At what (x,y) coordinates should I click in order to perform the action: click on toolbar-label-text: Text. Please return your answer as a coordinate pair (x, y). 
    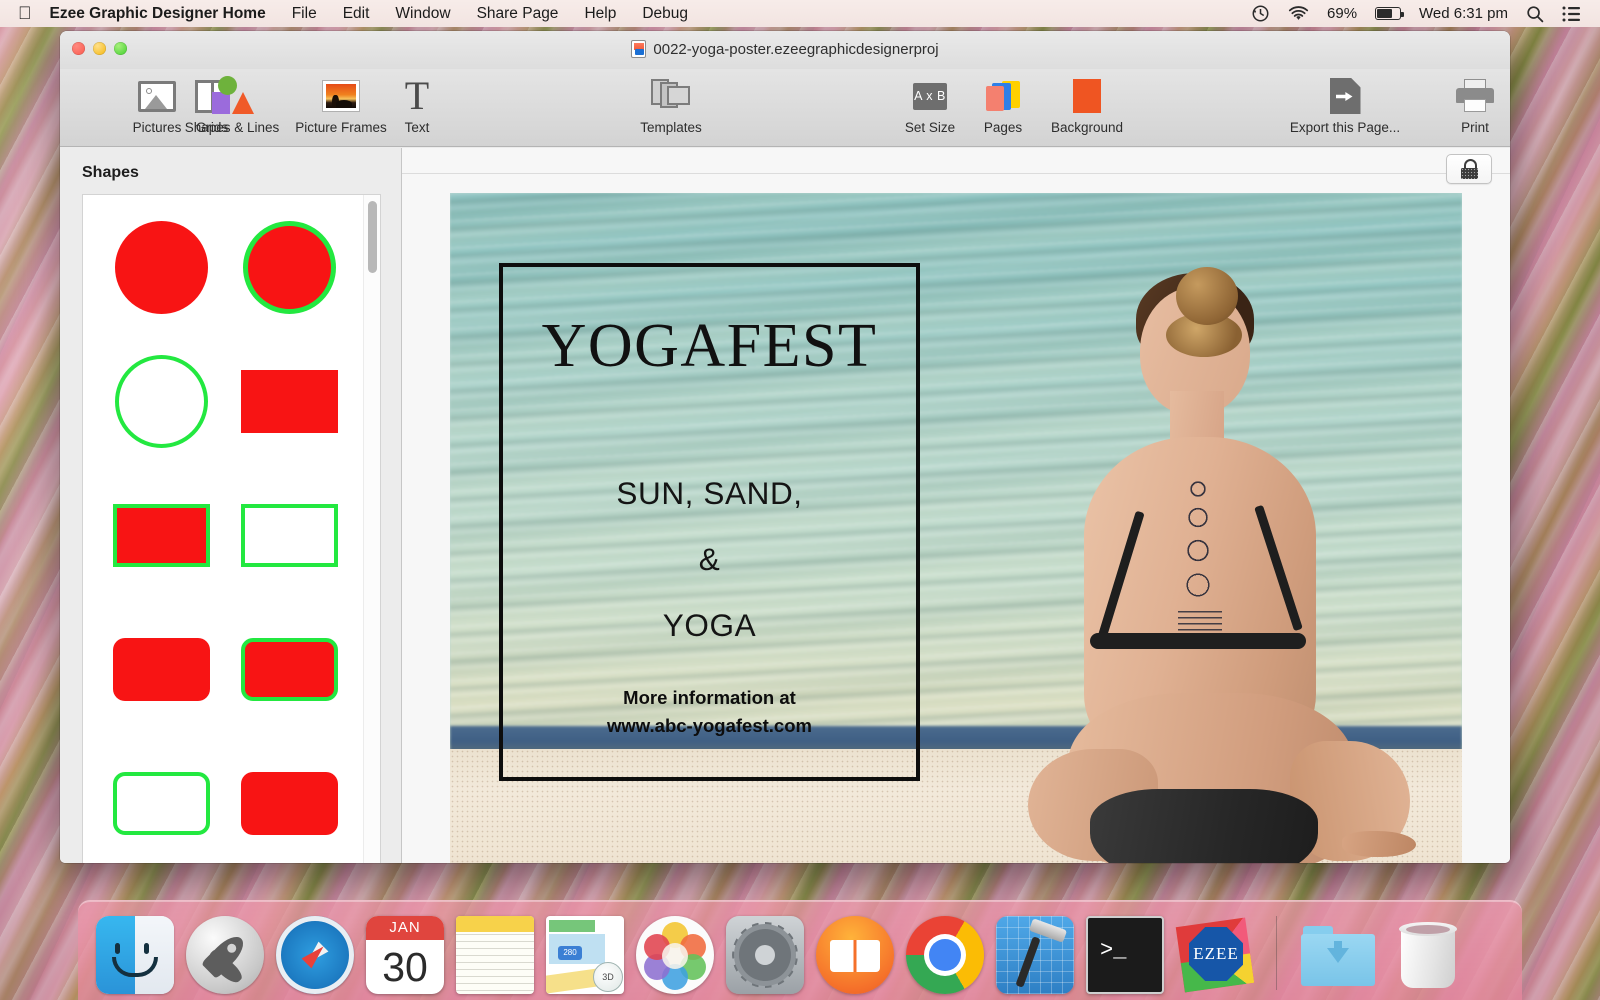
    Looking at the image, I should click on (417, 127).